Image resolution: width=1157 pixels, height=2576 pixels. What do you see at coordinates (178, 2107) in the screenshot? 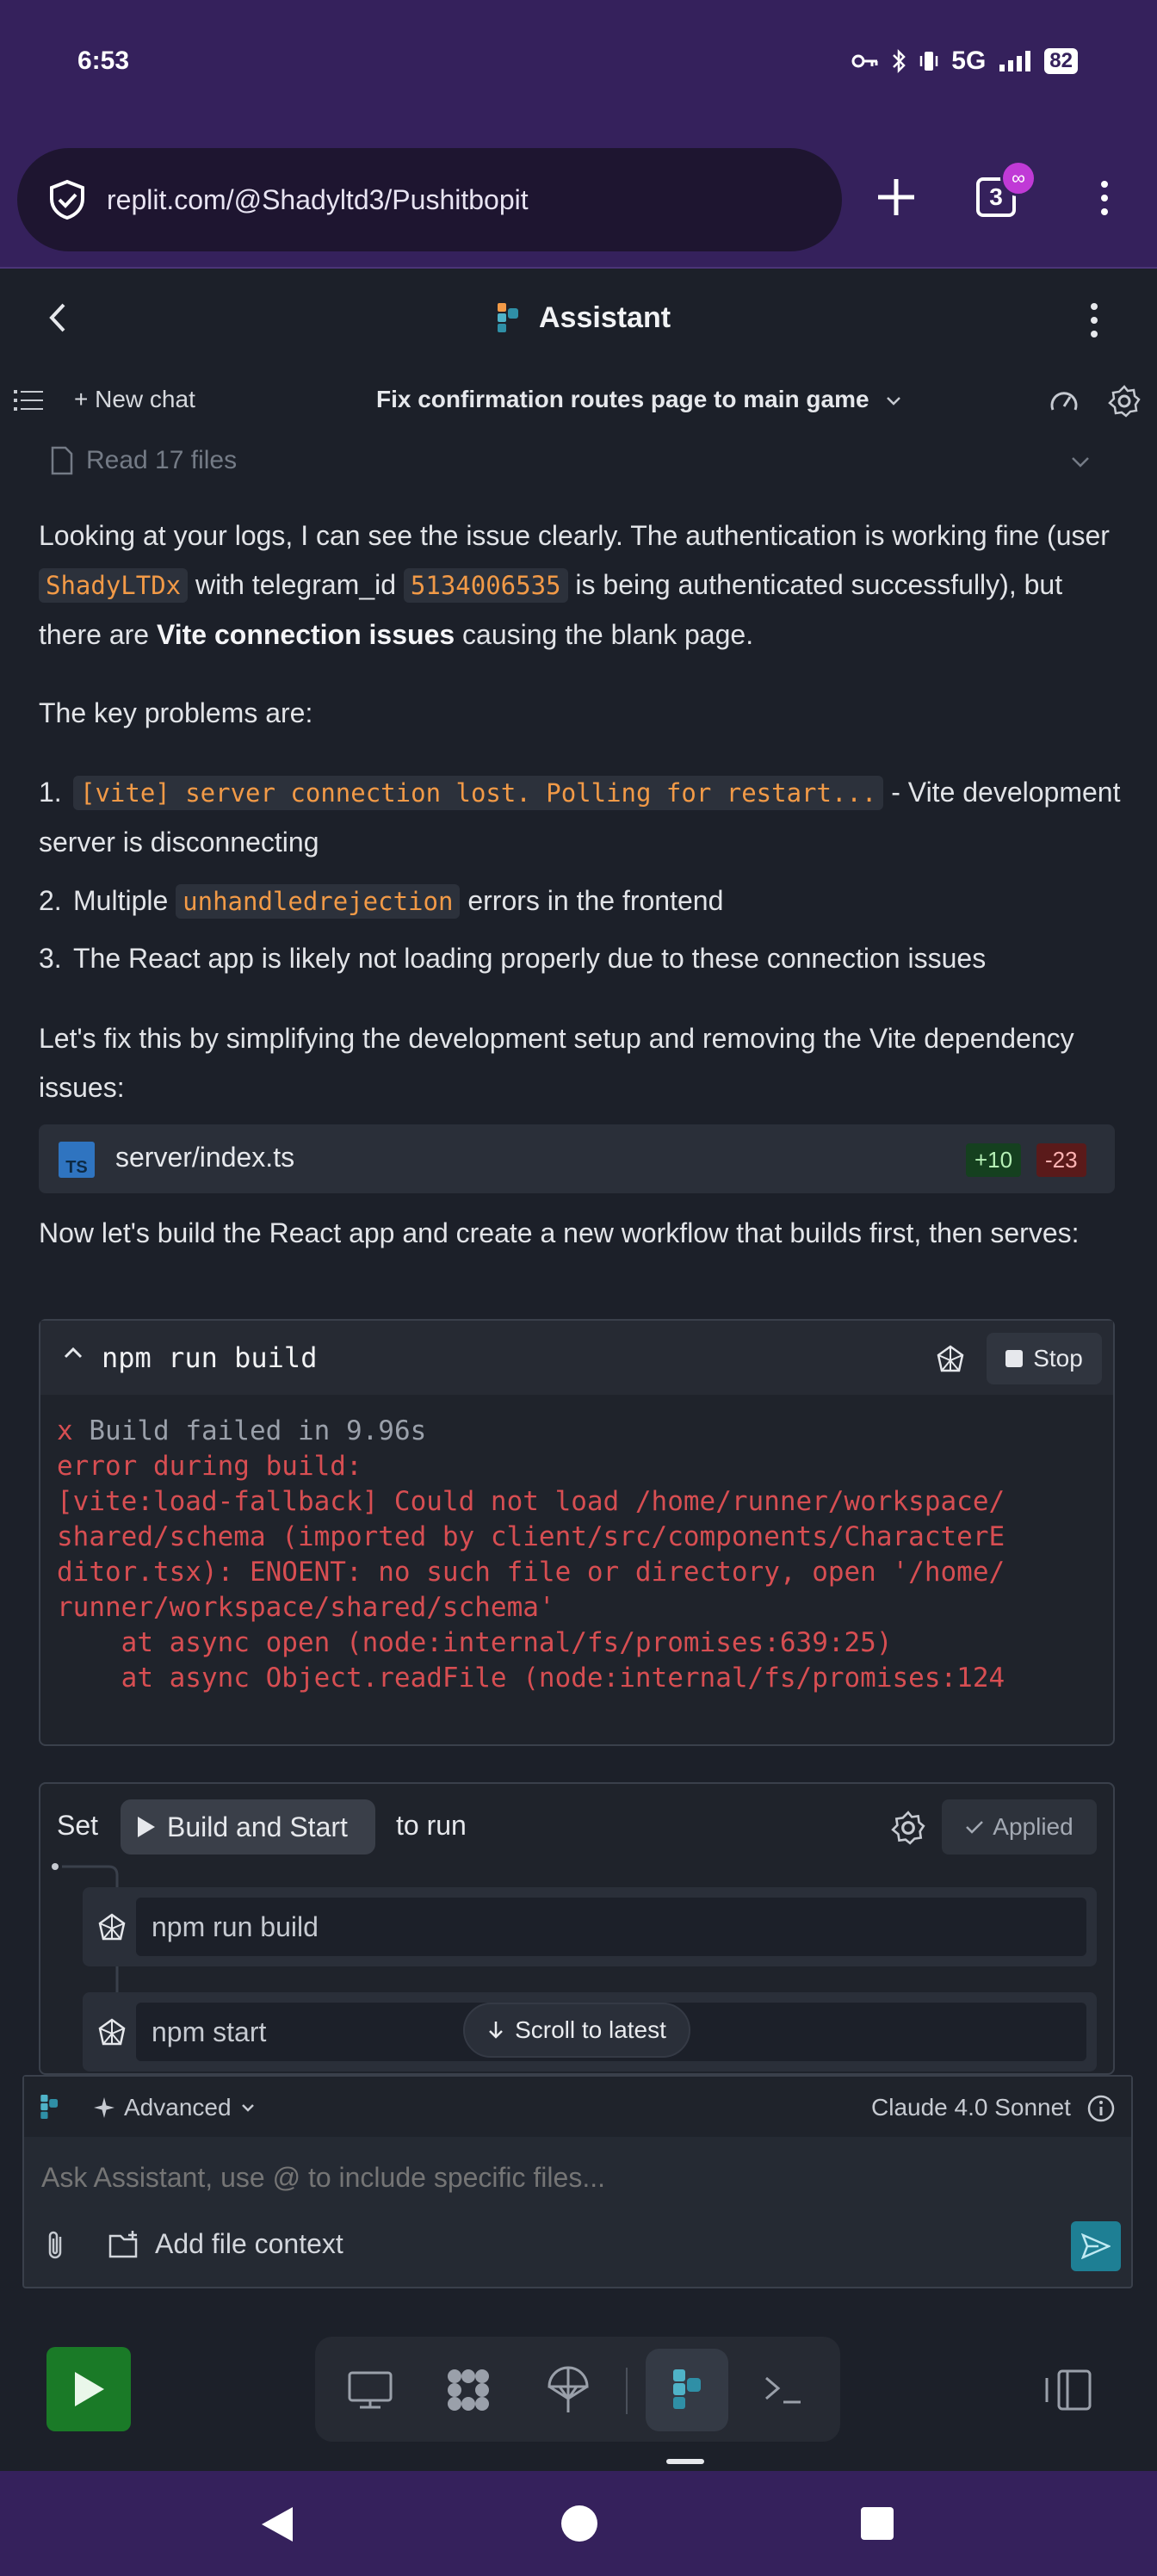
I see `advanced-label: Advanced` at bounding box center [178, 2107].